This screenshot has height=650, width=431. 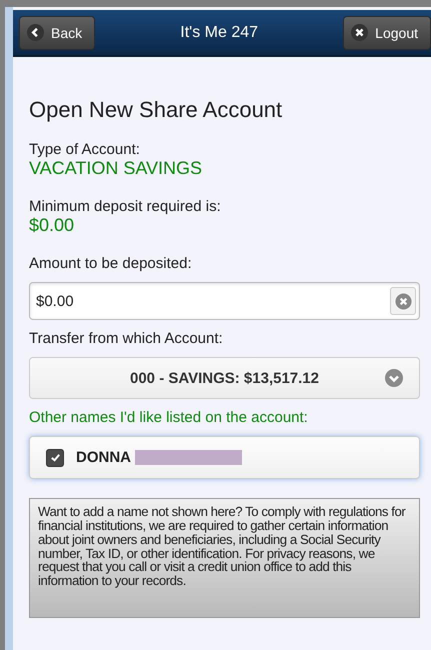 I want to click on check-icon, so click(x=55, y=457).